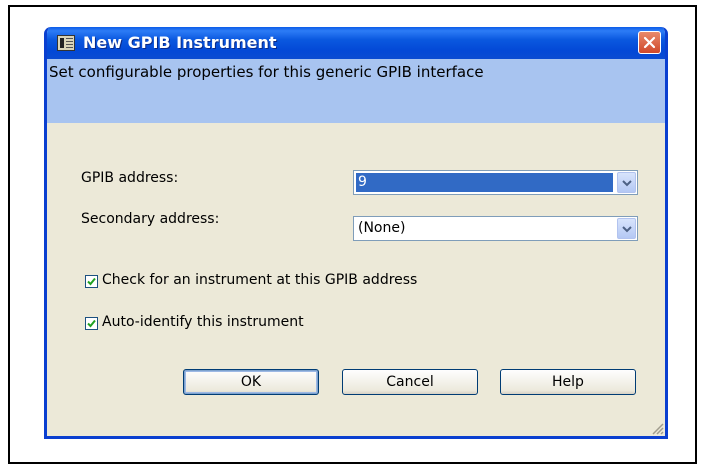 The image size is (710, 471). What do you see at coordinates (657, 428) in the screenshot?
I see `resize-grip-icon` at bounding box center [657, 428].